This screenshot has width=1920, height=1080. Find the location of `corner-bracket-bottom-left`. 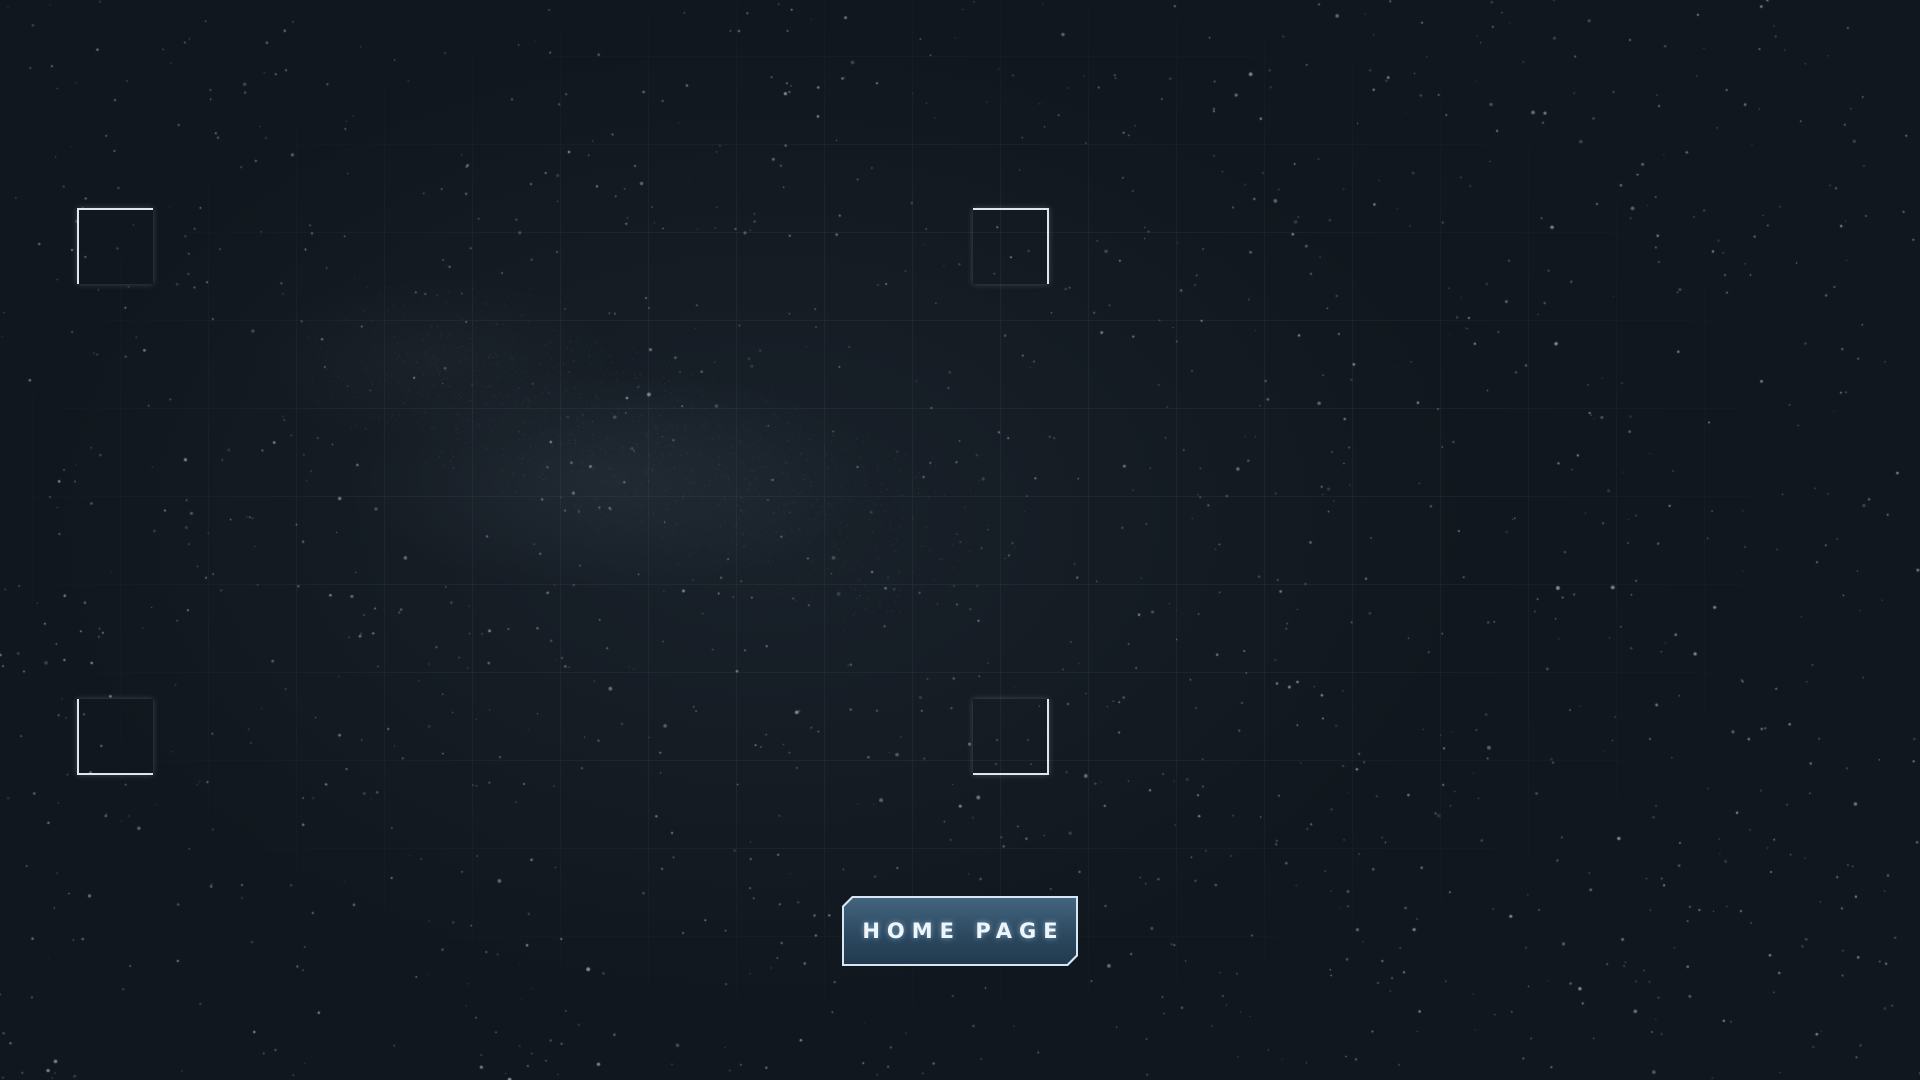

corner-bracket-bottom-left is located at coordinates (115, 737).